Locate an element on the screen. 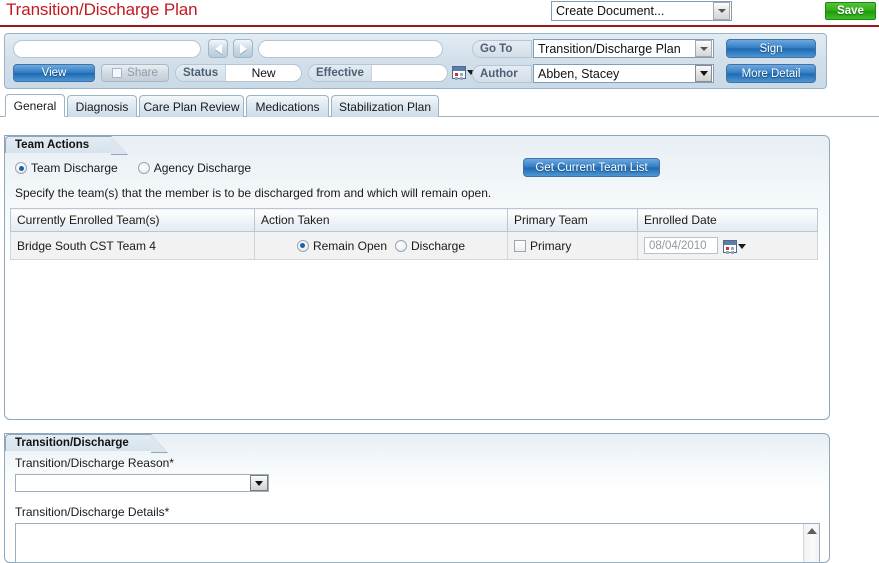 This screenshot has height=563, width=879. action-radio-group: Remain Open Discharge is located at coordinates (381, 246).